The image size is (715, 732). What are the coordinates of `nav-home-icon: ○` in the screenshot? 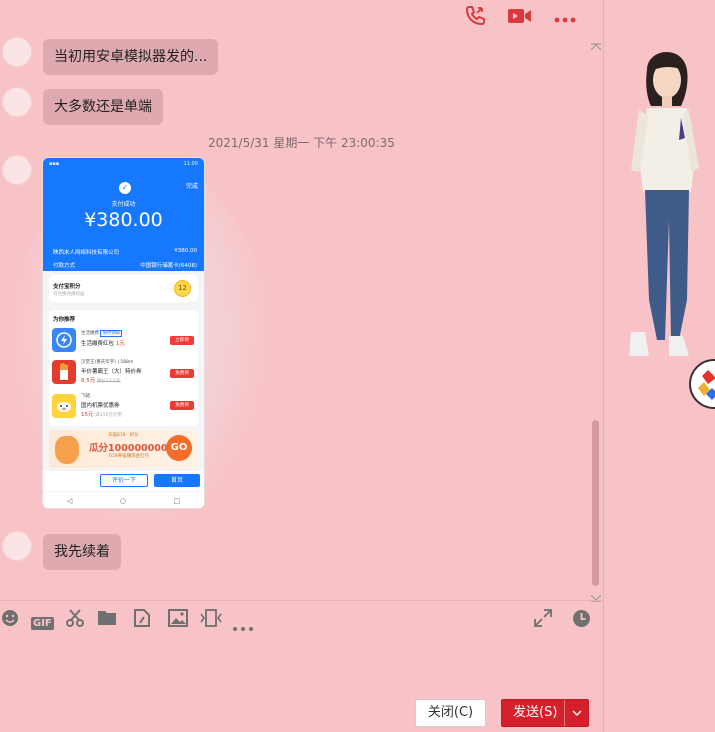 It's located at (122, 501).